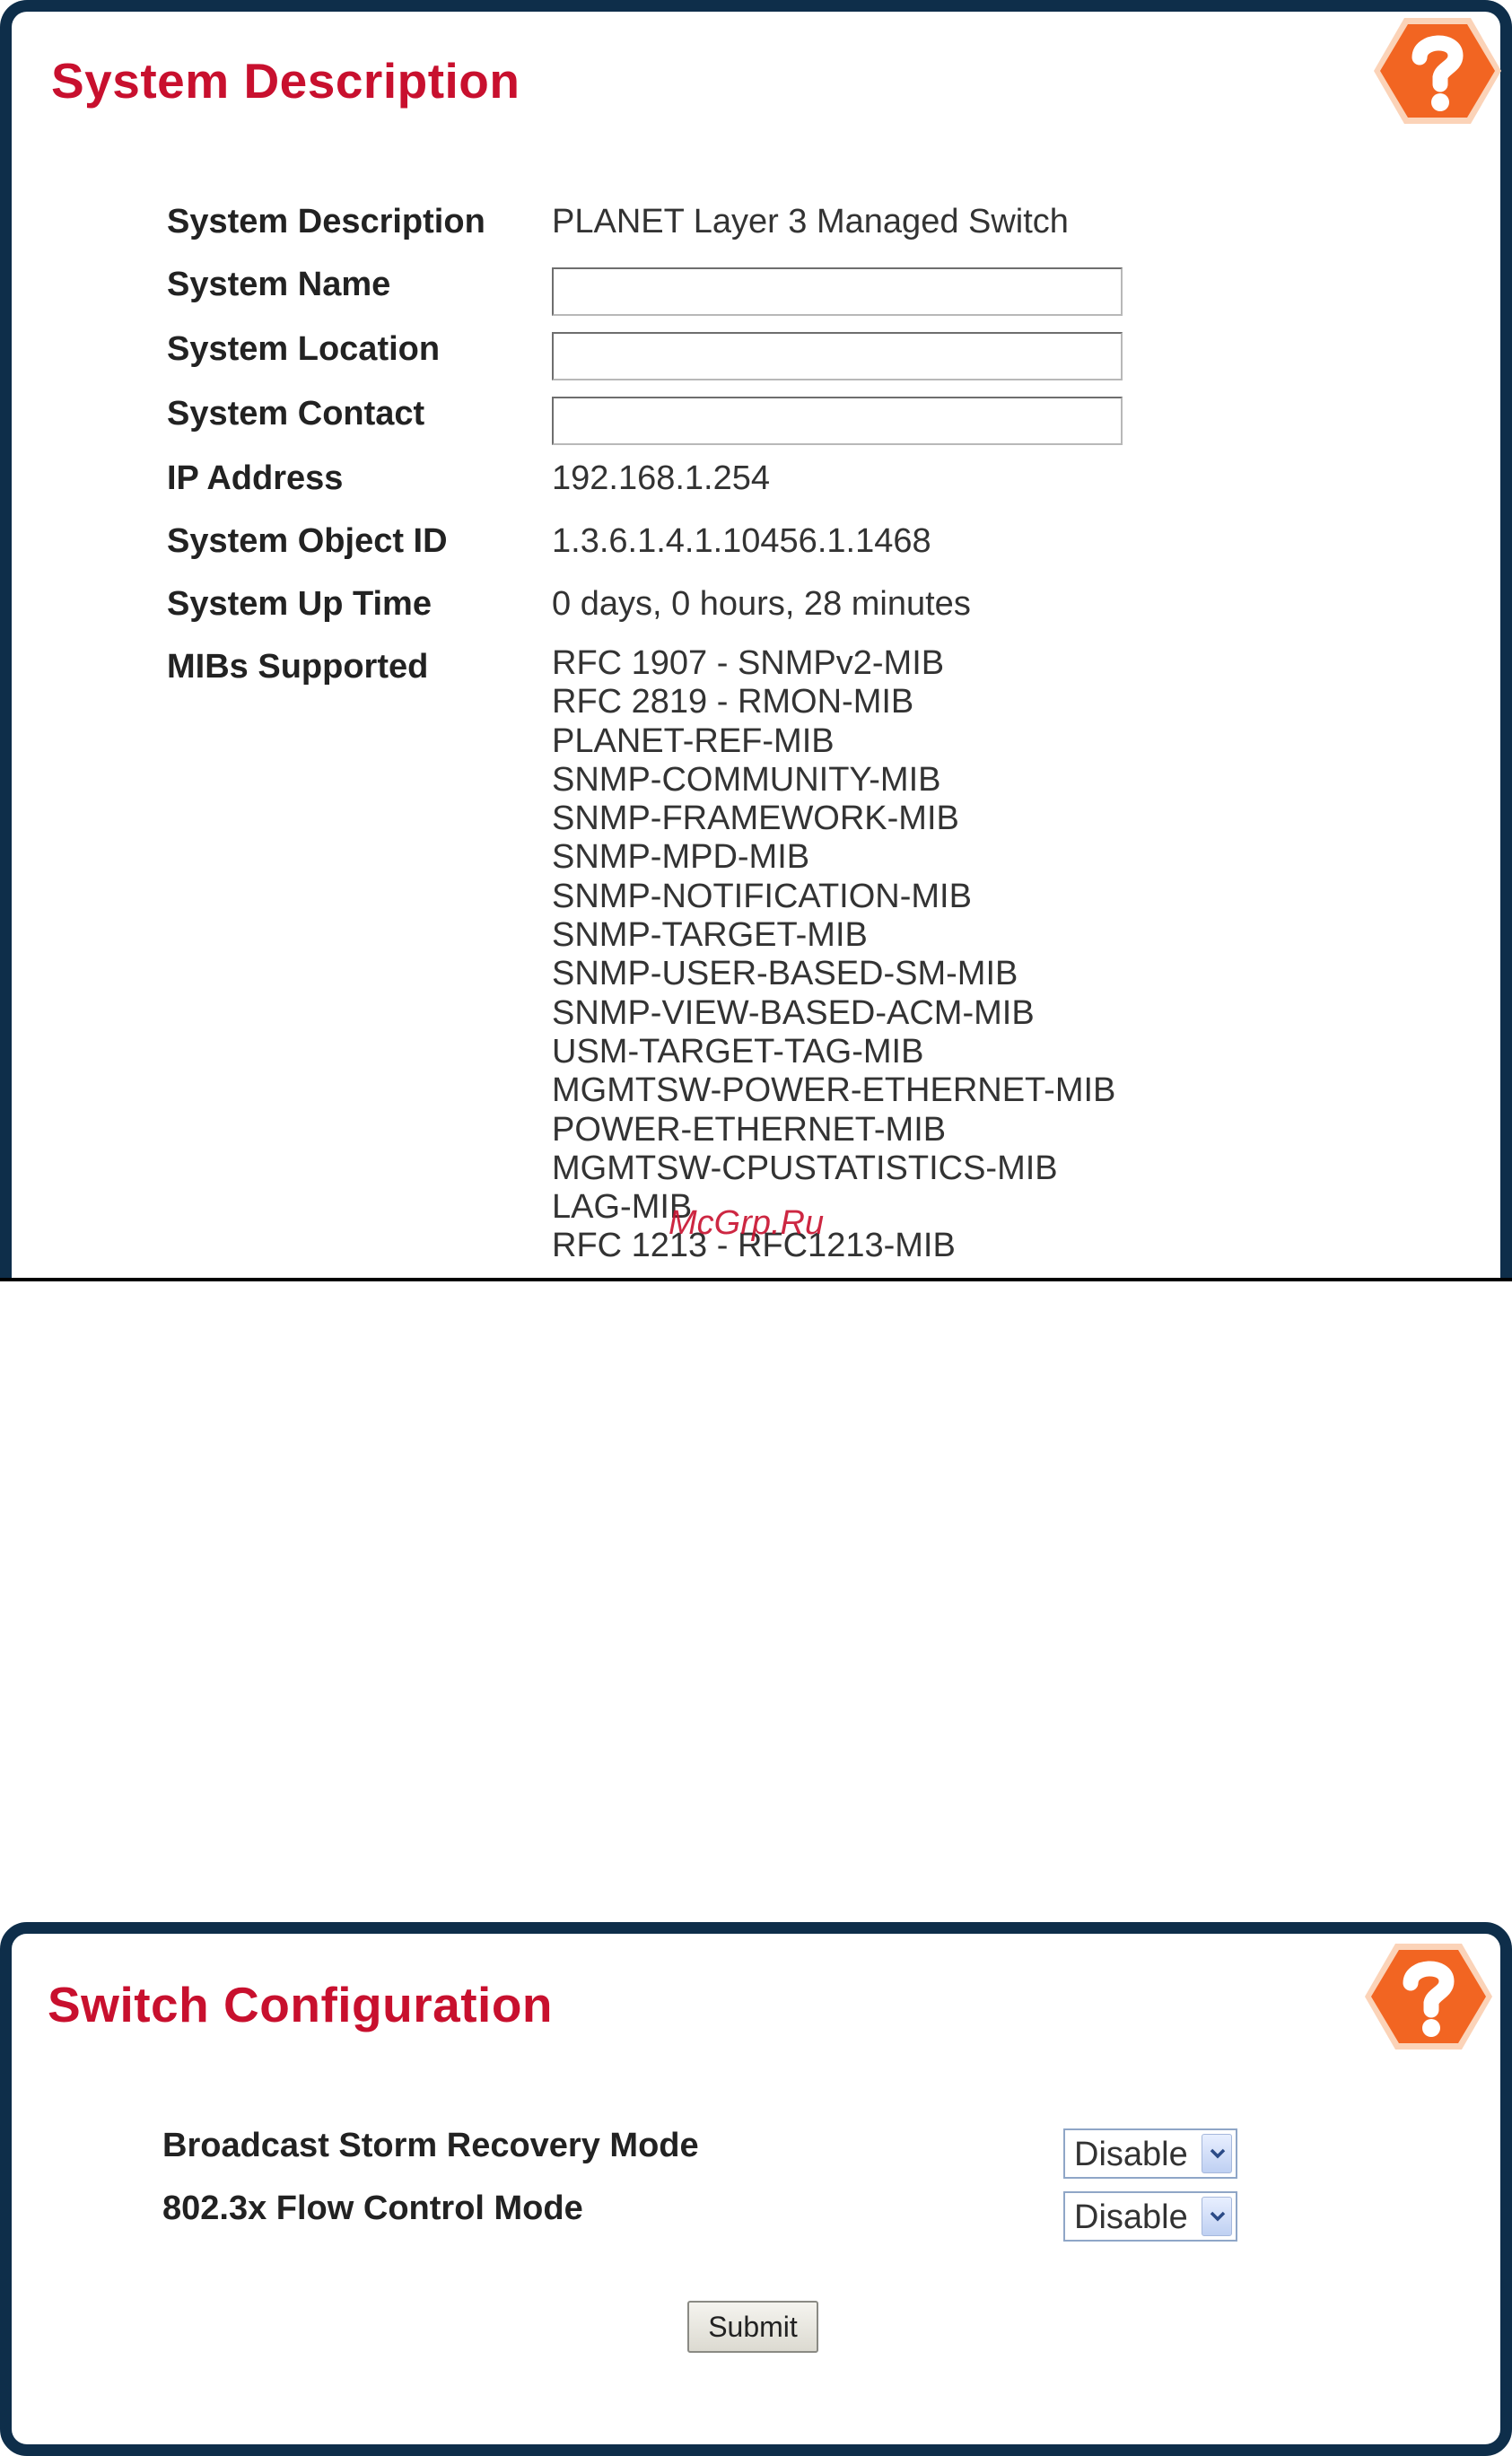 This screenshot has height=2456, width=1512. Describe the element at coordinates (754, 1246) in the screenshot. I see `list-item: RFC 1213 - RFC1213-MIB` at that location.